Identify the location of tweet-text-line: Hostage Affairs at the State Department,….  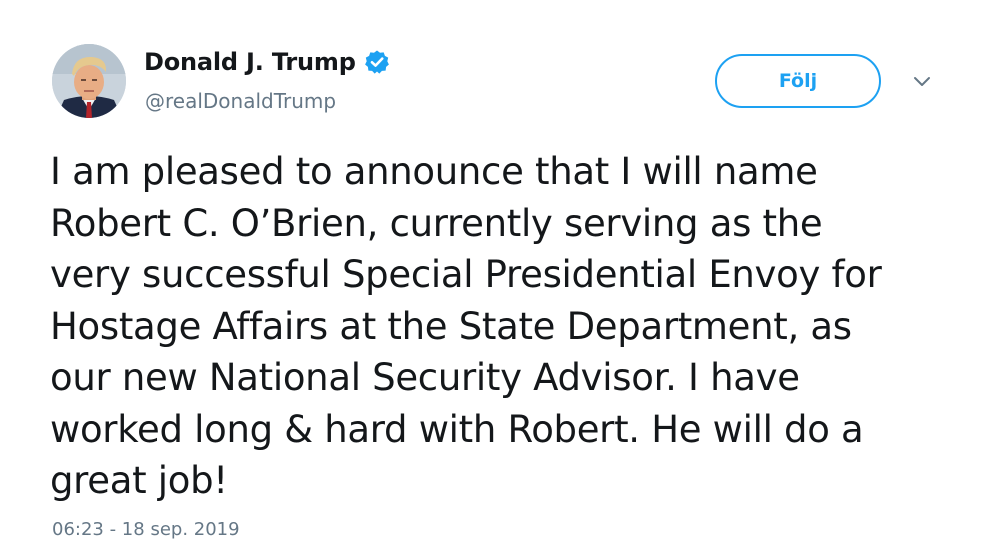
(451, 326).